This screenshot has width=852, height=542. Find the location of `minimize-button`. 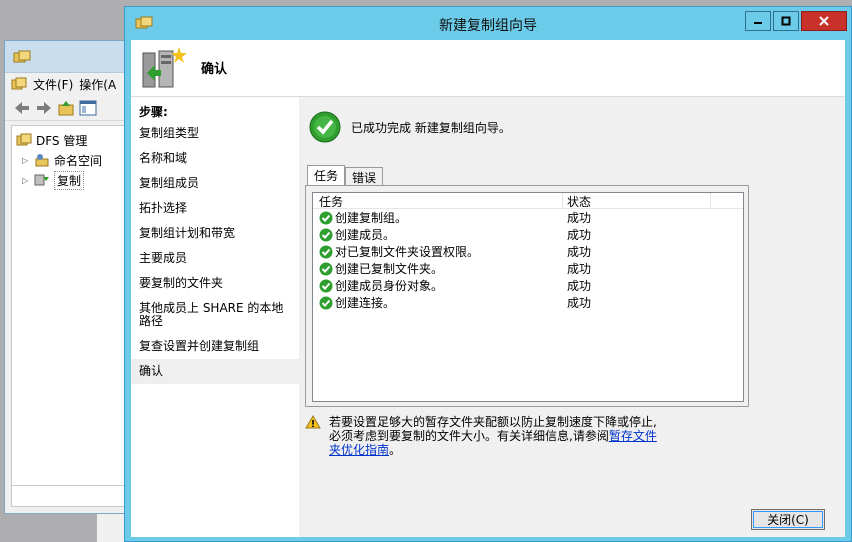

minimize-button is located at coordinates (758, 21).